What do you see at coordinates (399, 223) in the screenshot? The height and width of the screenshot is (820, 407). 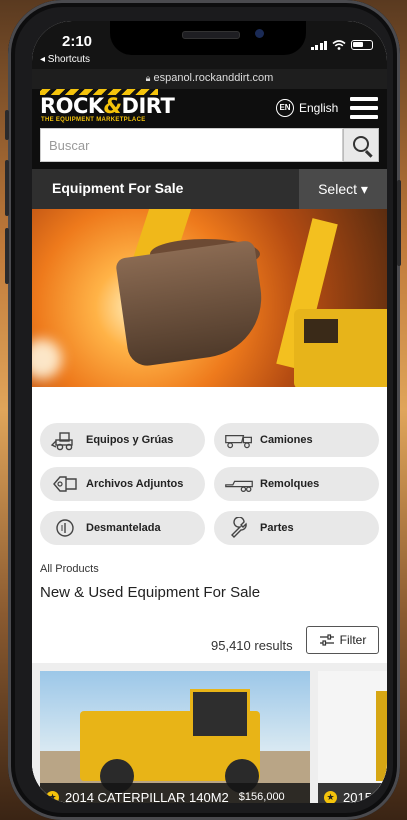 I see `side-button` at bounding box center [399, 223].